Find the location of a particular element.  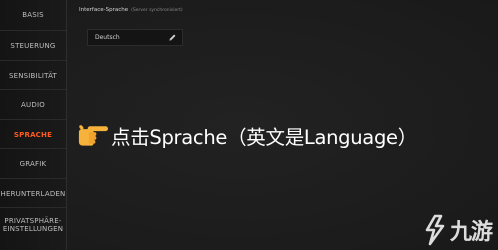

pointing-hand-icon is located at coordinates (93, 135).